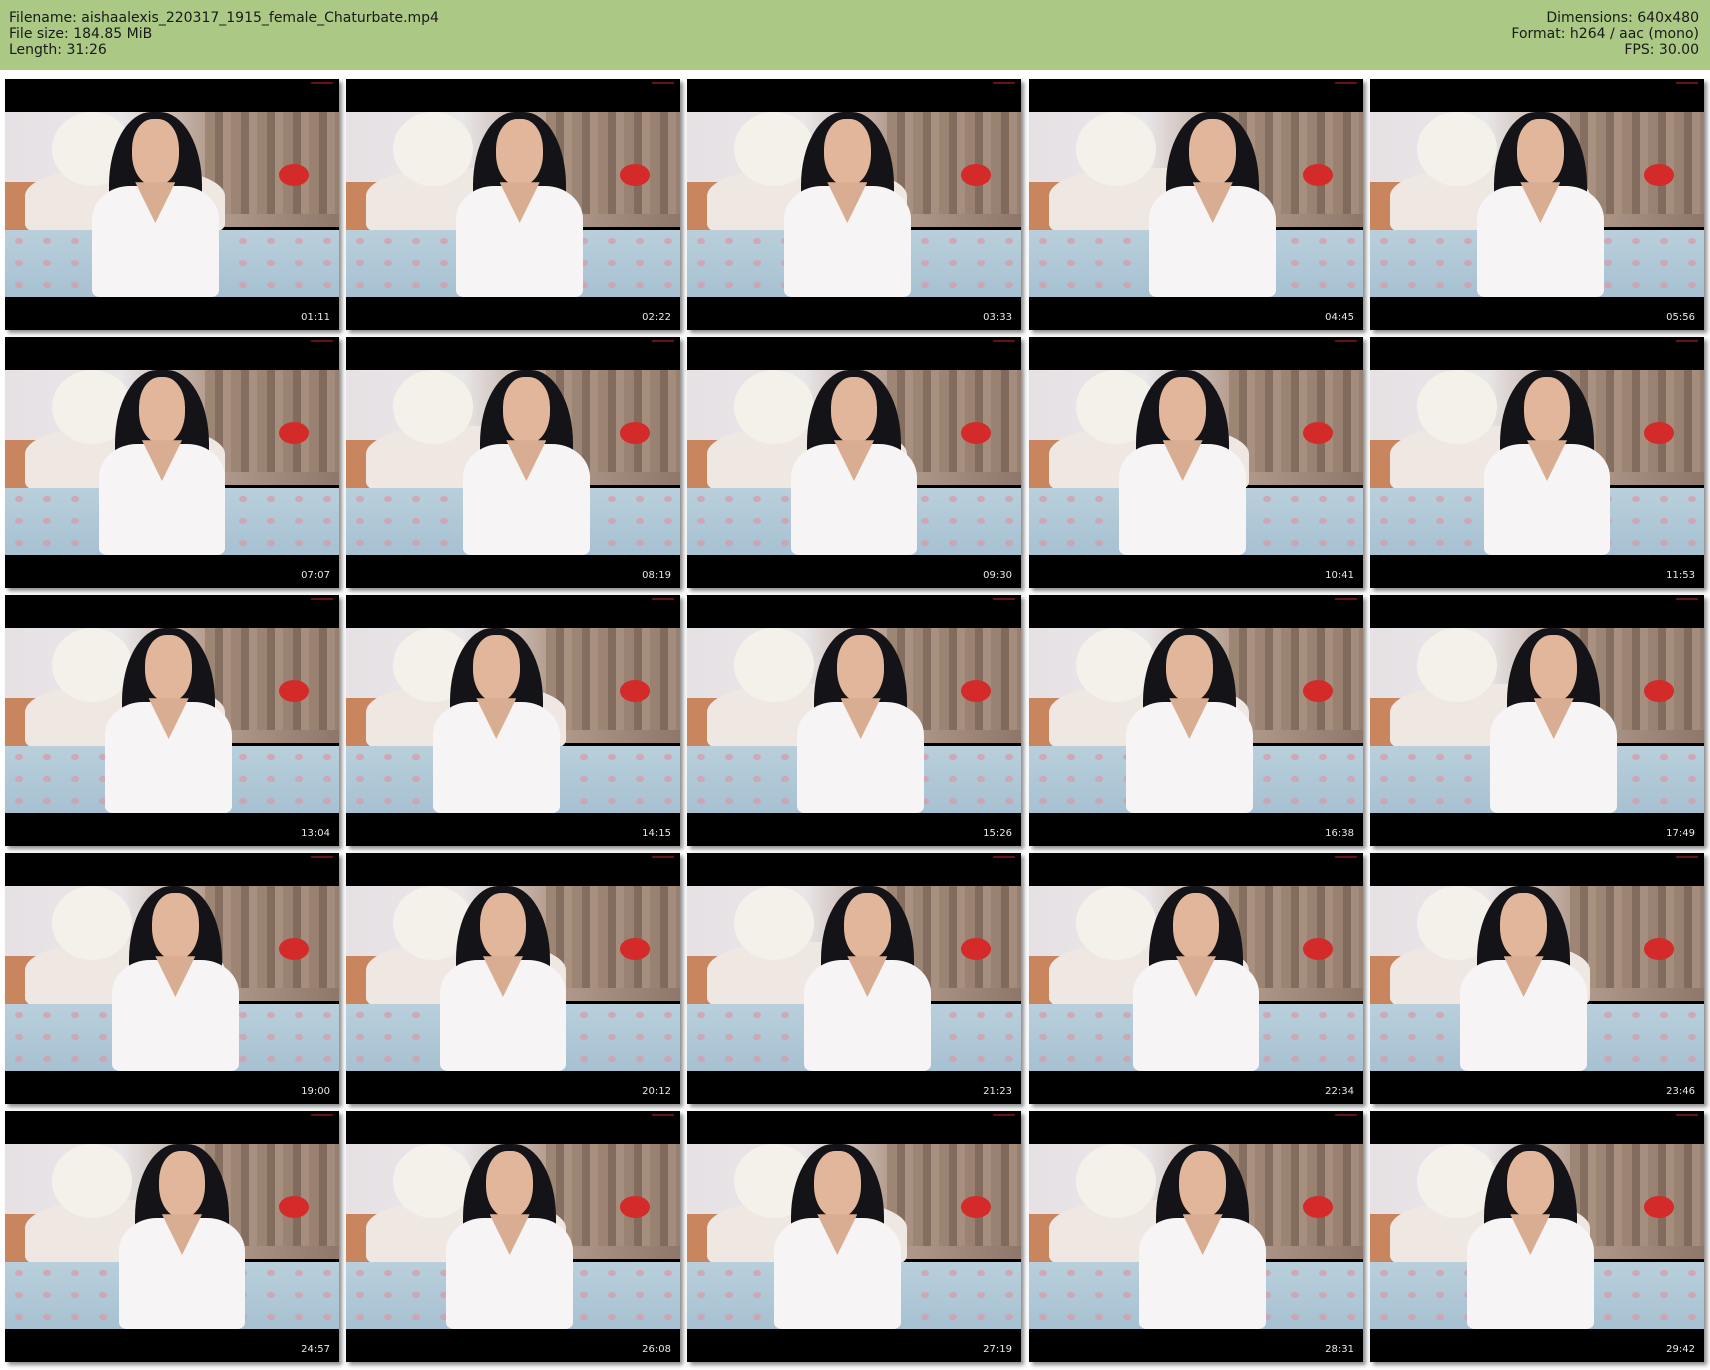 The height and width of the screenshot is (1370, 1710). I want to click on video-thumbnail: 16:38, so click(1196, 720).